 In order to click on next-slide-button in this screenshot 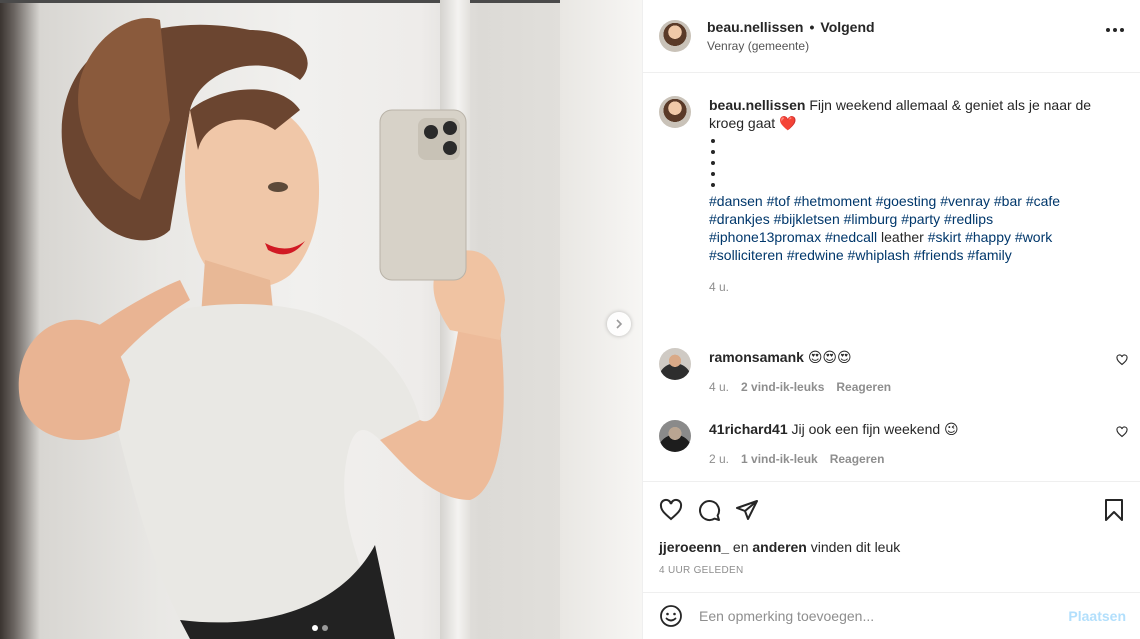, I will do `click(619, 324)`.